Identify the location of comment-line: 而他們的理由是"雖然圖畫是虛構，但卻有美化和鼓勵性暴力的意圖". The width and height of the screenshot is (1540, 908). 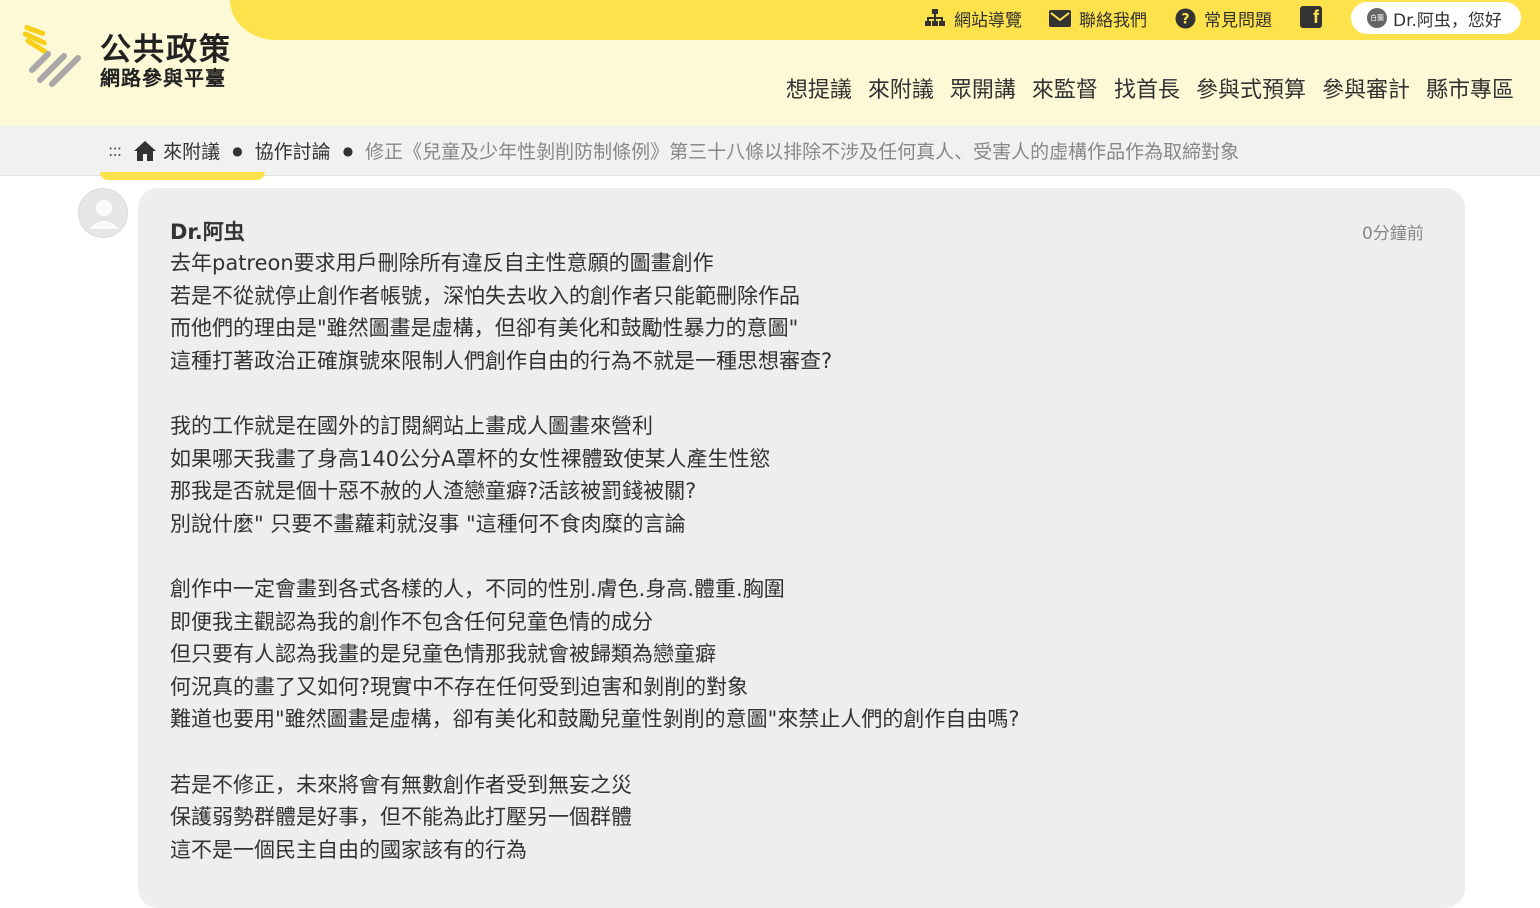
(484, 328).